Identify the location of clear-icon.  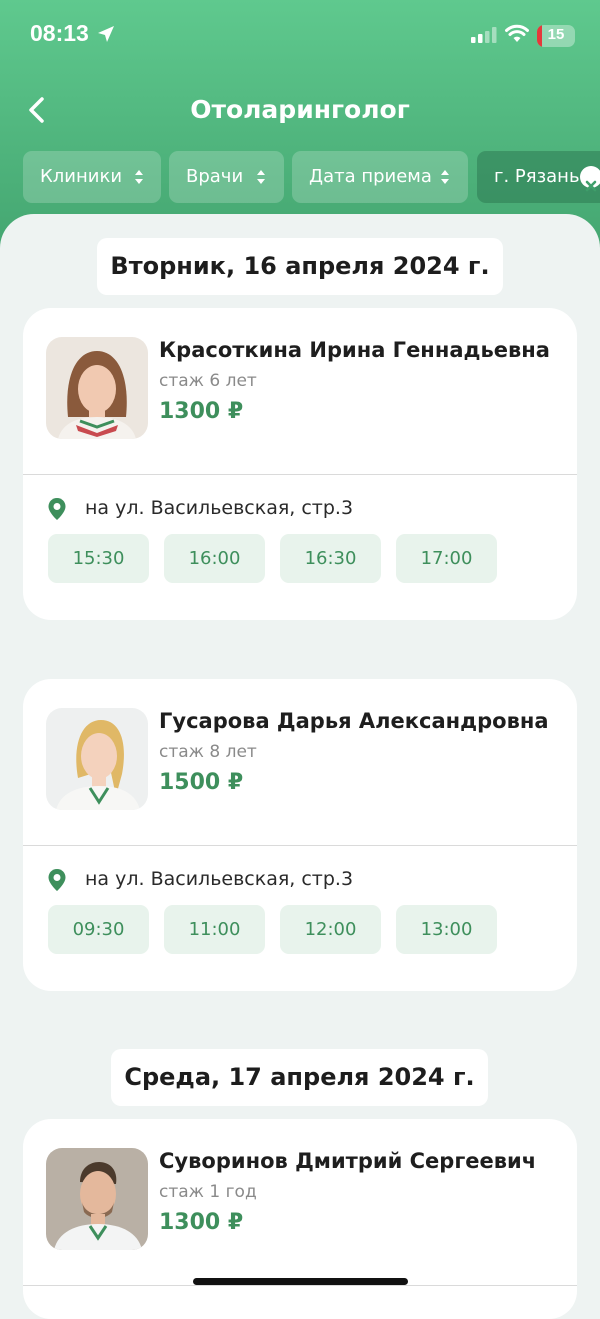
(590, 179).